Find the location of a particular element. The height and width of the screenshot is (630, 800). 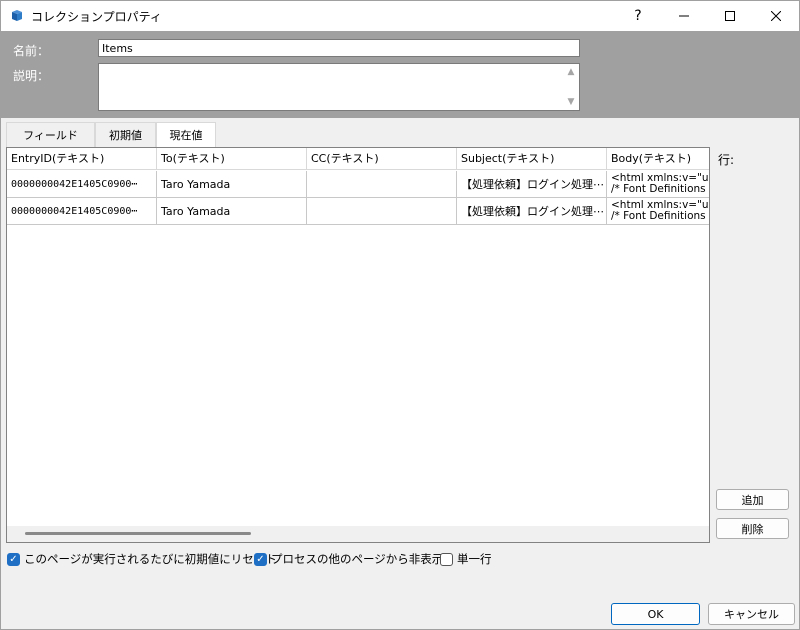

close-button is located at coordinates (776, 16).